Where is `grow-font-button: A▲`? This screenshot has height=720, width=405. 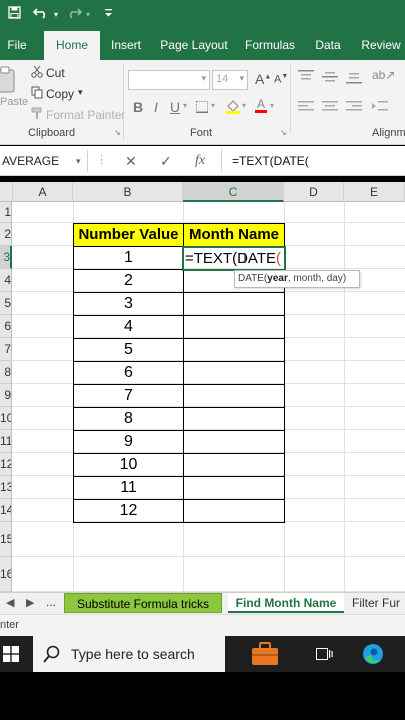 grow-font-button: A▲ is located at coordinates (263, 79).